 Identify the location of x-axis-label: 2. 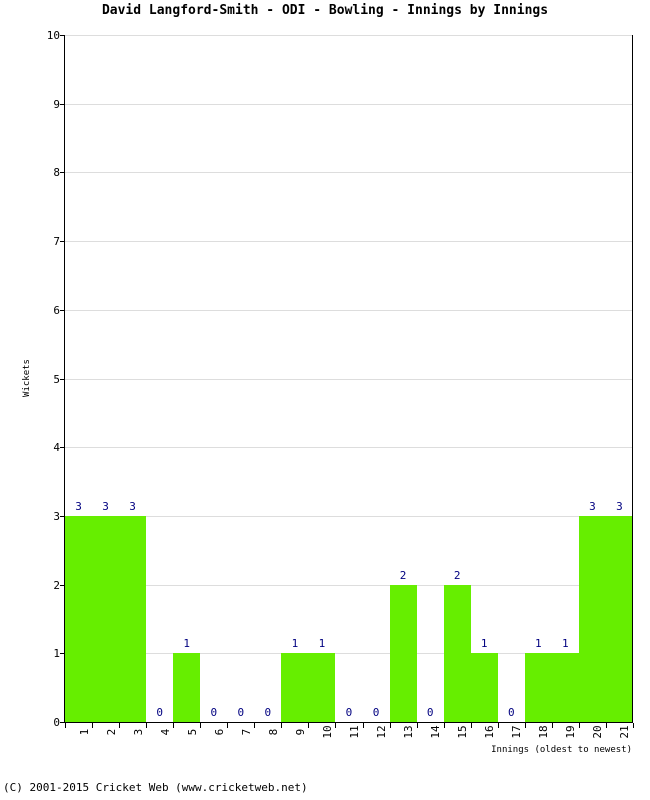
(111, 732).